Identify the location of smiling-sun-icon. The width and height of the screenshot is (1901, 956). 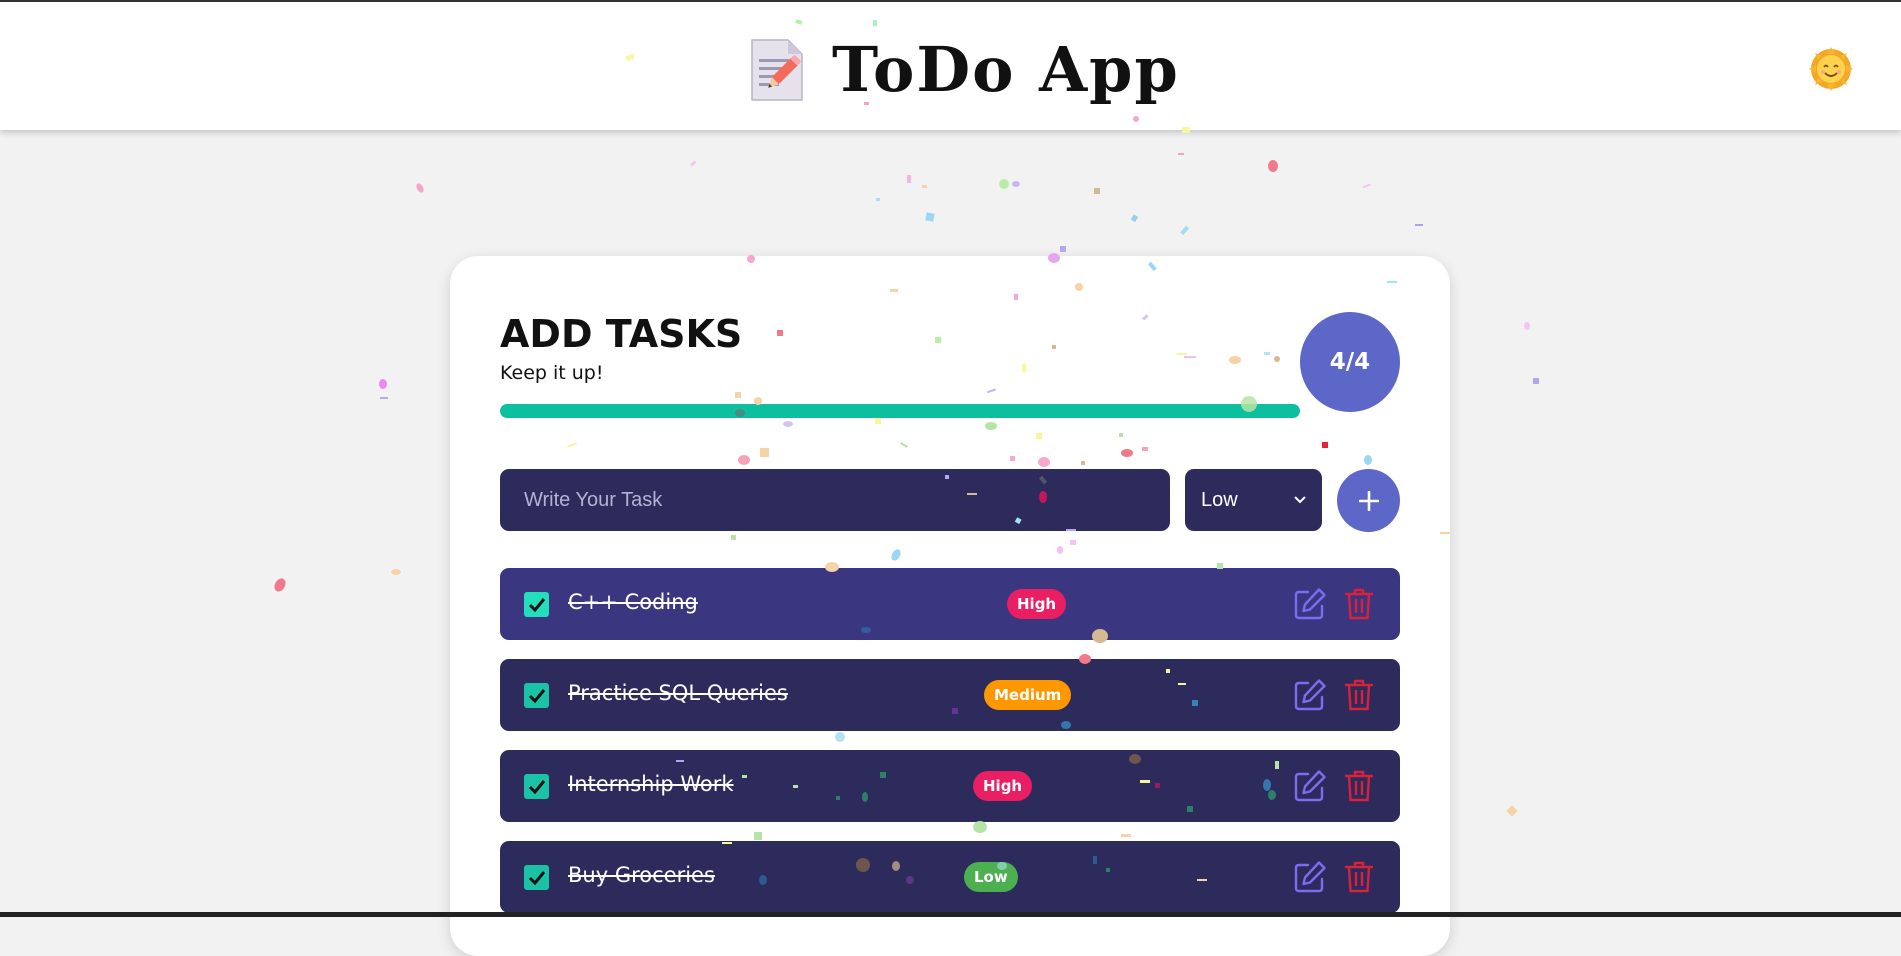
(1831, 69).